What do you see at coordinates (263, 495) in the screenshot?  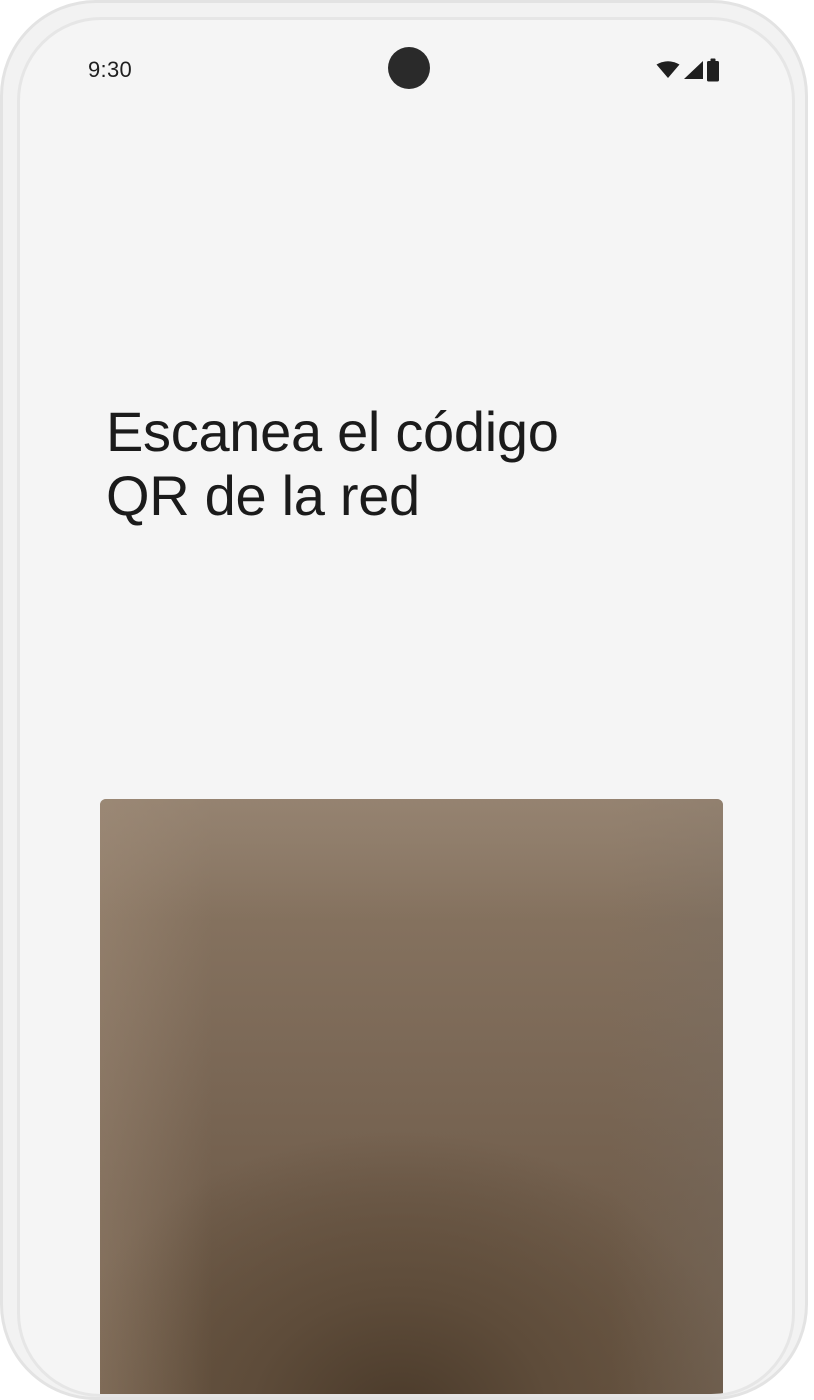 I see `title-line-2: QR de la red` at bounding box center [263, 495].